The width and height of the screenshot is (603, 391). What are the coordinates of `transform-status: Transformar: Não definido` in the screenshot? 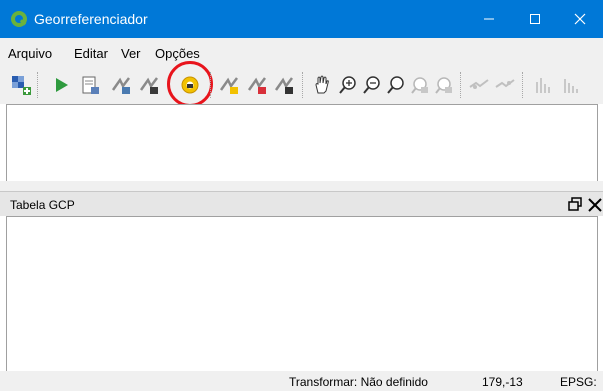 It's located at (358, 382).